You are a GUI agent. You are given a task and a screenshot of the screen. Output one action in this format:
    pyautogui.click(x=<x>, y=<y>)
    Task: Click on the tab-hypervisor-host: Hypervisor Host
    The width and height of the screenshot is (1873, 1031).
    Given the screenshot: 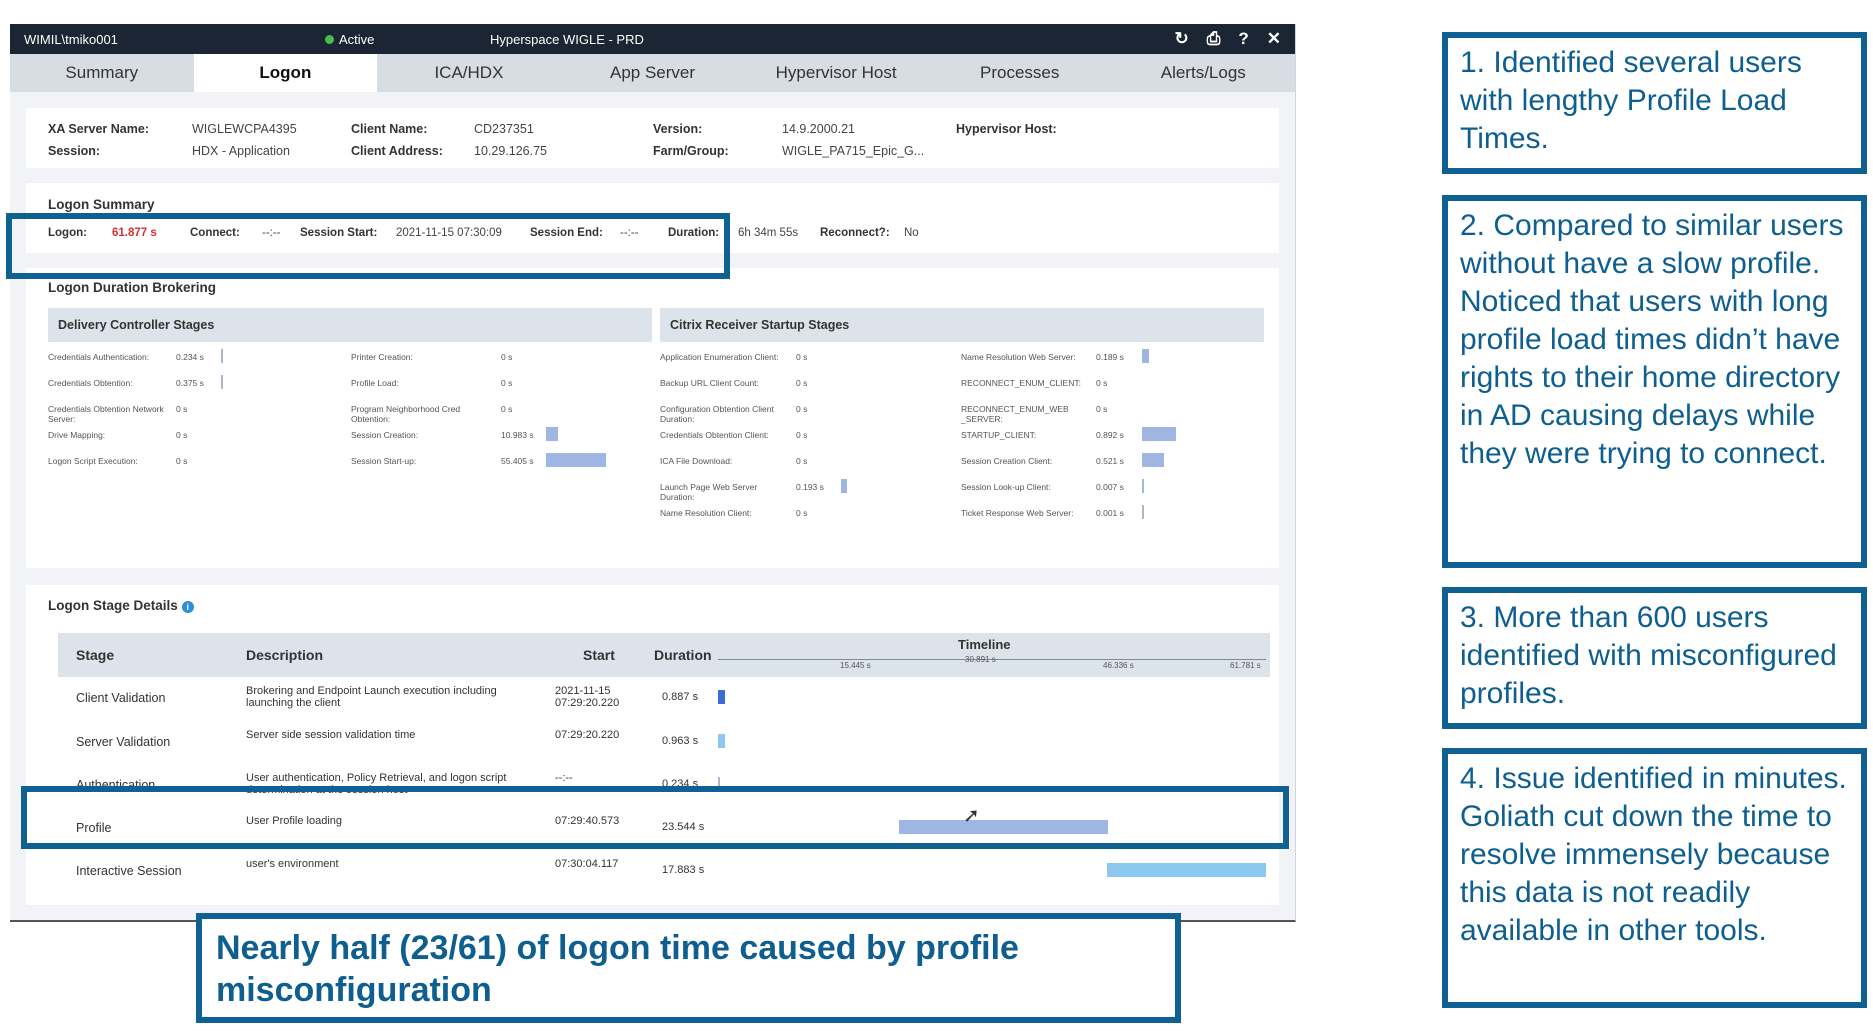 What is the action you would take?
    pyautogui.click(x=836, y=73)
    